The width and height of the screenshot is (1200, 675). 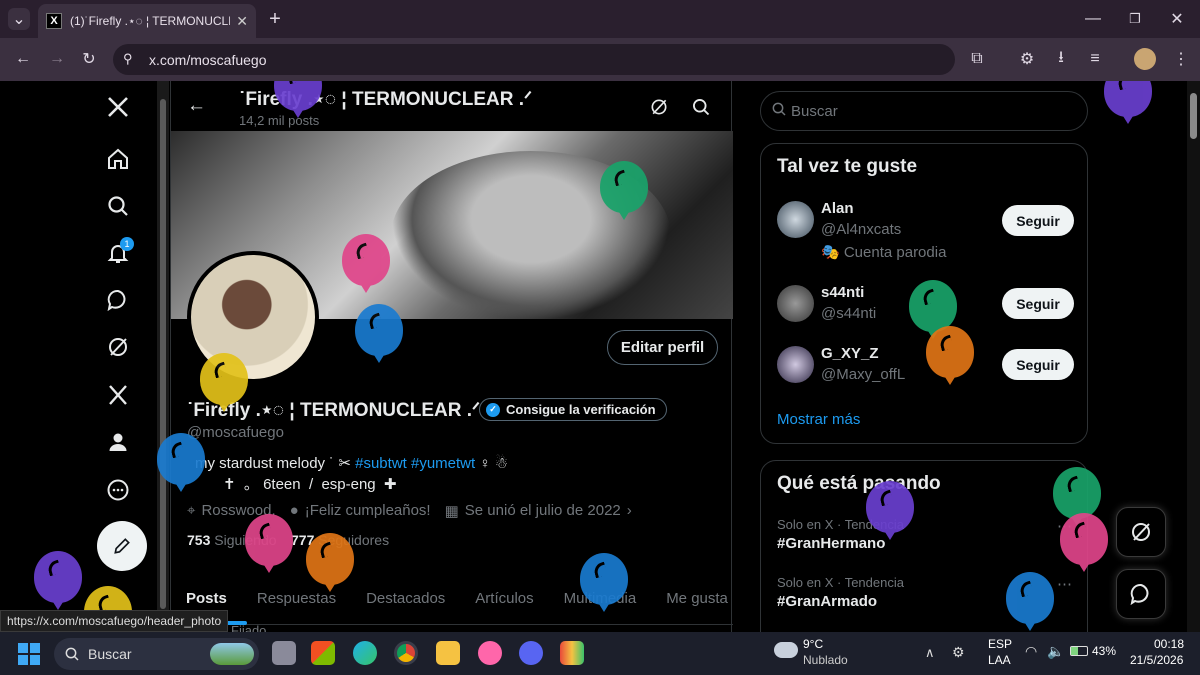 I want to click on following-count: 753, so click(x=199, y=540).